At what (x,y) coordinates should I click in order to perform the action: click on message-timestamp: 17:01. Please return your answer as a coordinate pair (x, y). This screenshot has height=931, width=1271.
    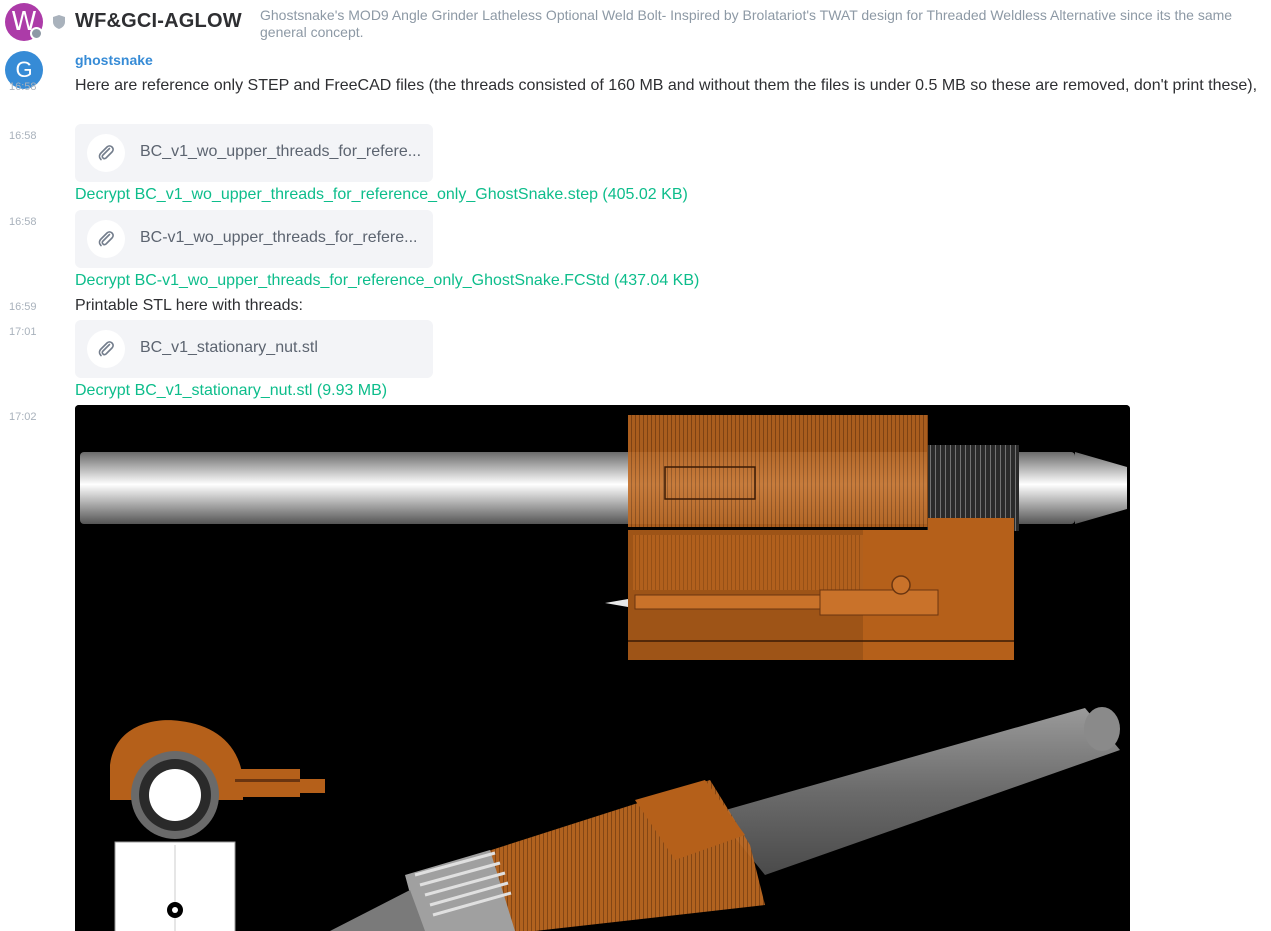
    Looking at the image, I should click on (23, 332).